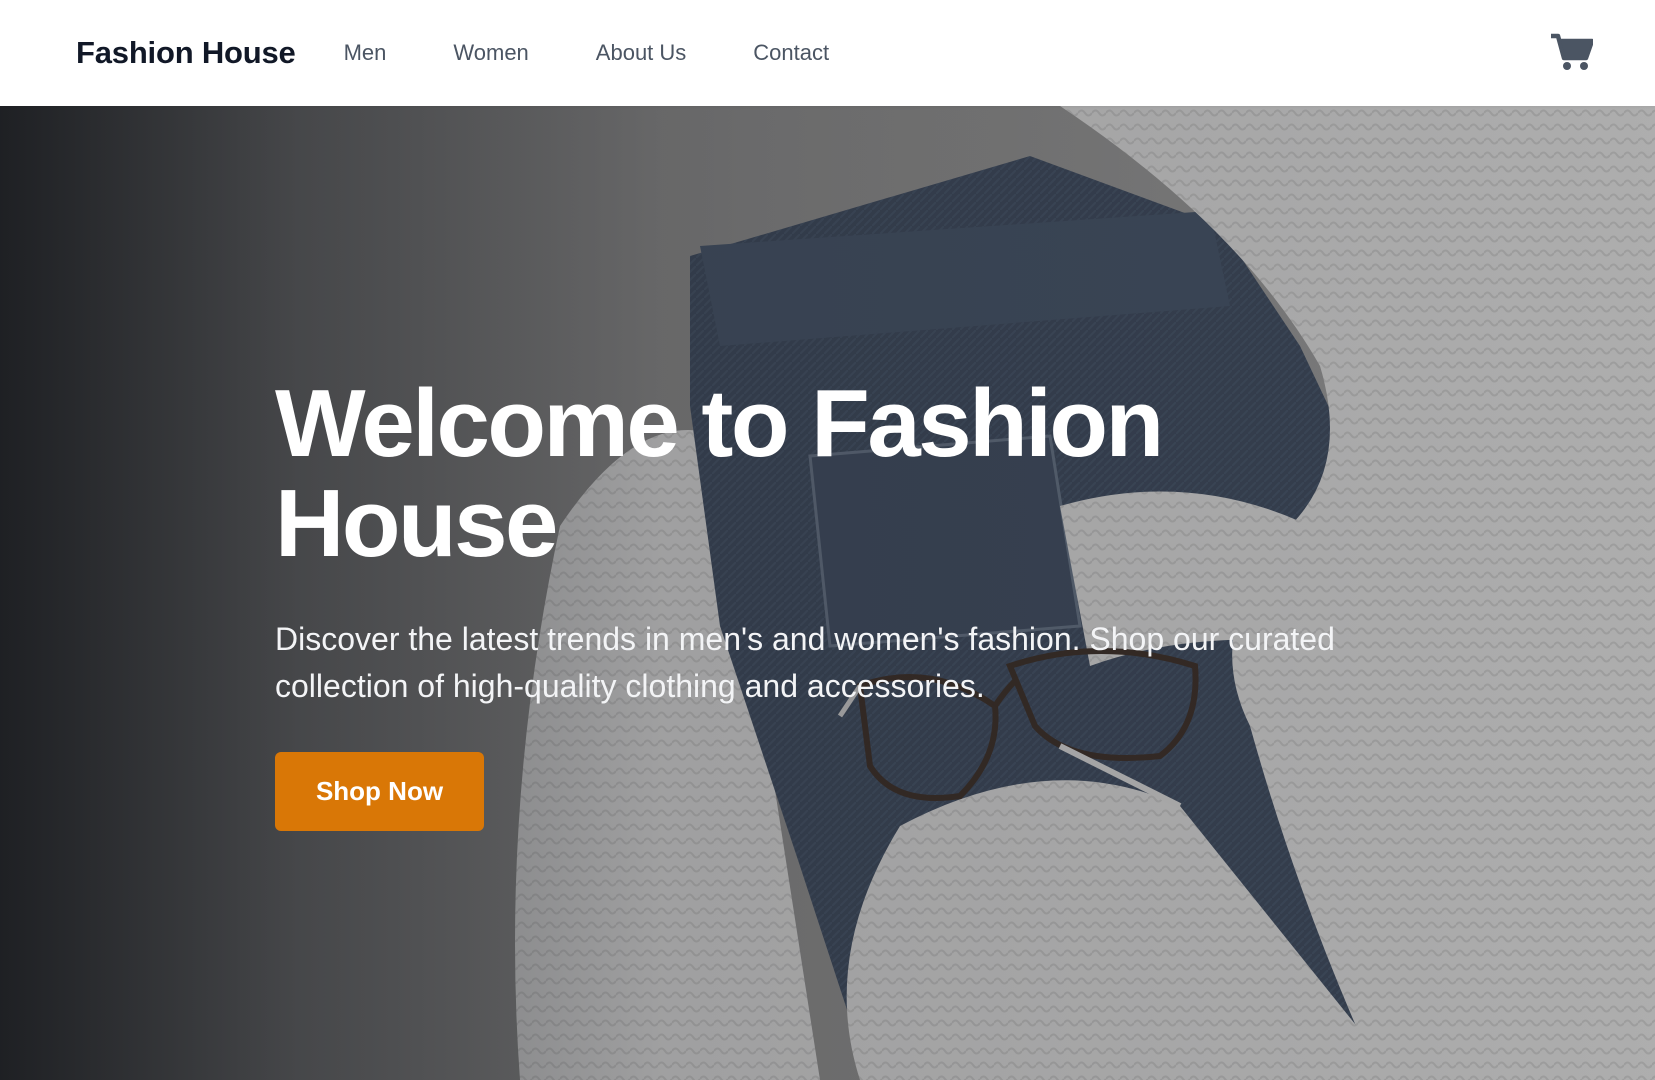 This screenshot has height=1080, width=1655. Describe the element at coordinates (791, 53) in the screenshot. I see `nav-link-contact: Contact` at that location.